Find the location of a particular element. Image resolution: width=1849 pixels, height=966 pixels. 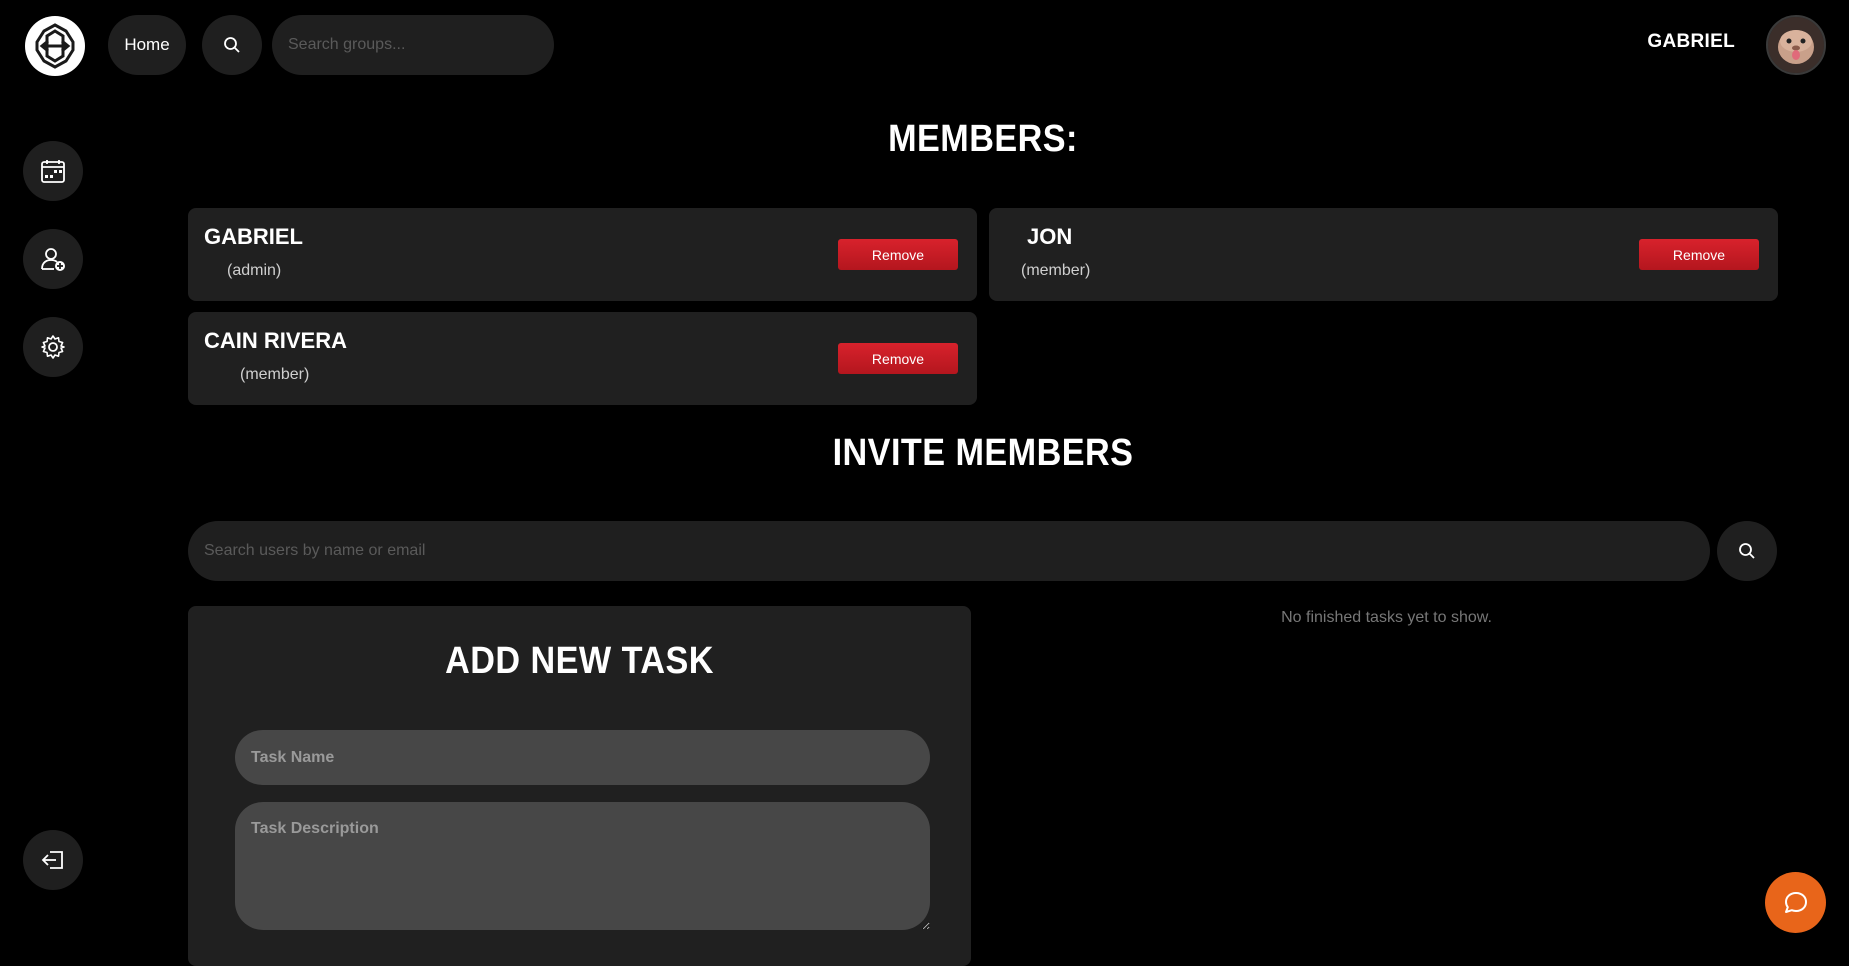

chat-bubble-icon is located at coordinates (1795, 902).